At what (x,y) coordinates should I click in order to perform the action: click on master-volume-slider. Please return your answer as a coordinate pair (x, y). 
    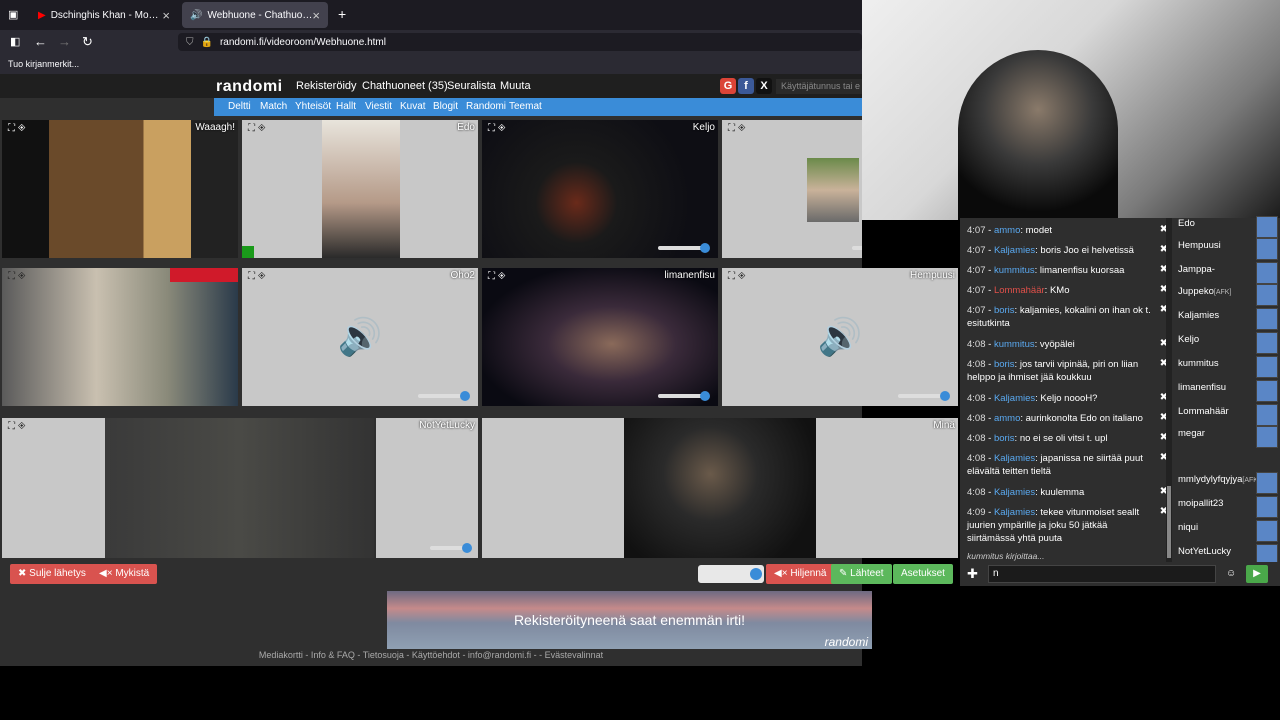
    Looking at the image, I should click on (731, 574).